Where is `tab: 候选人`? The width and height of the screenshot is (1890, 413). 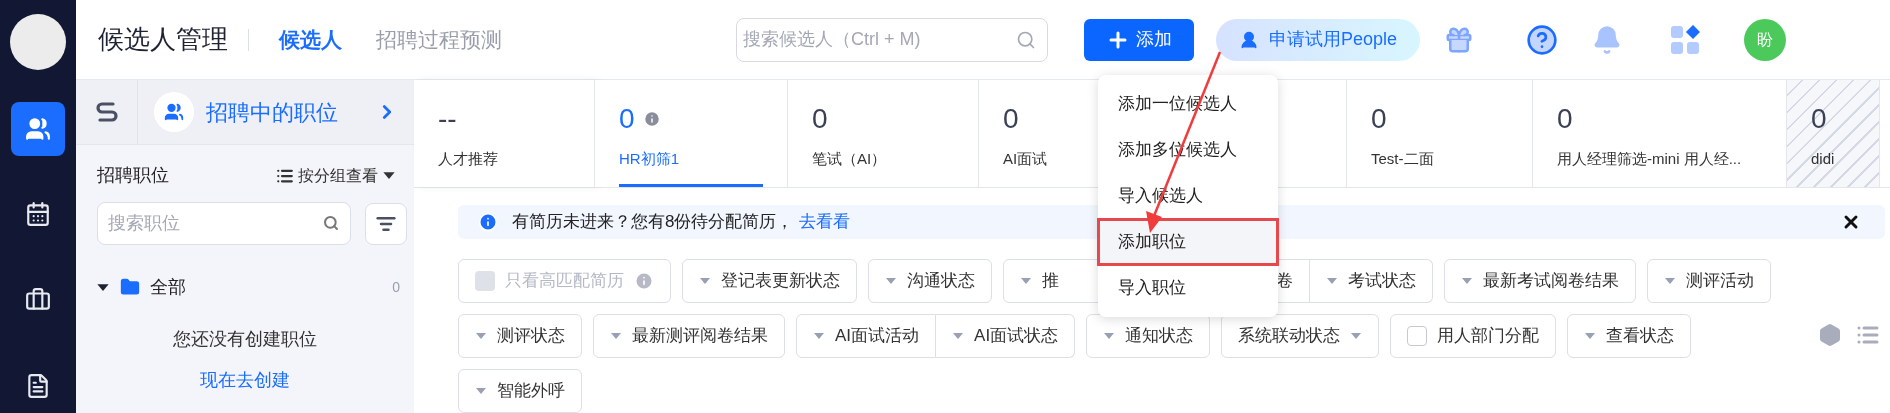 tab: 候选人 is located at coordinates (310, 39).